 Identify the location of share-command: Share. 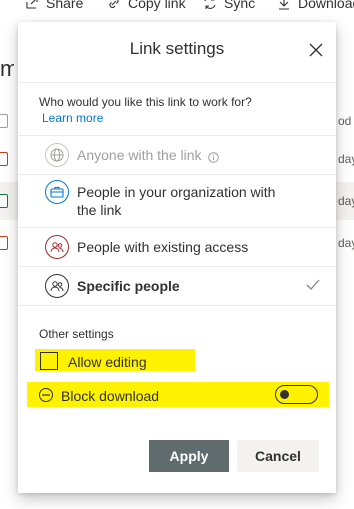
(53, 5).